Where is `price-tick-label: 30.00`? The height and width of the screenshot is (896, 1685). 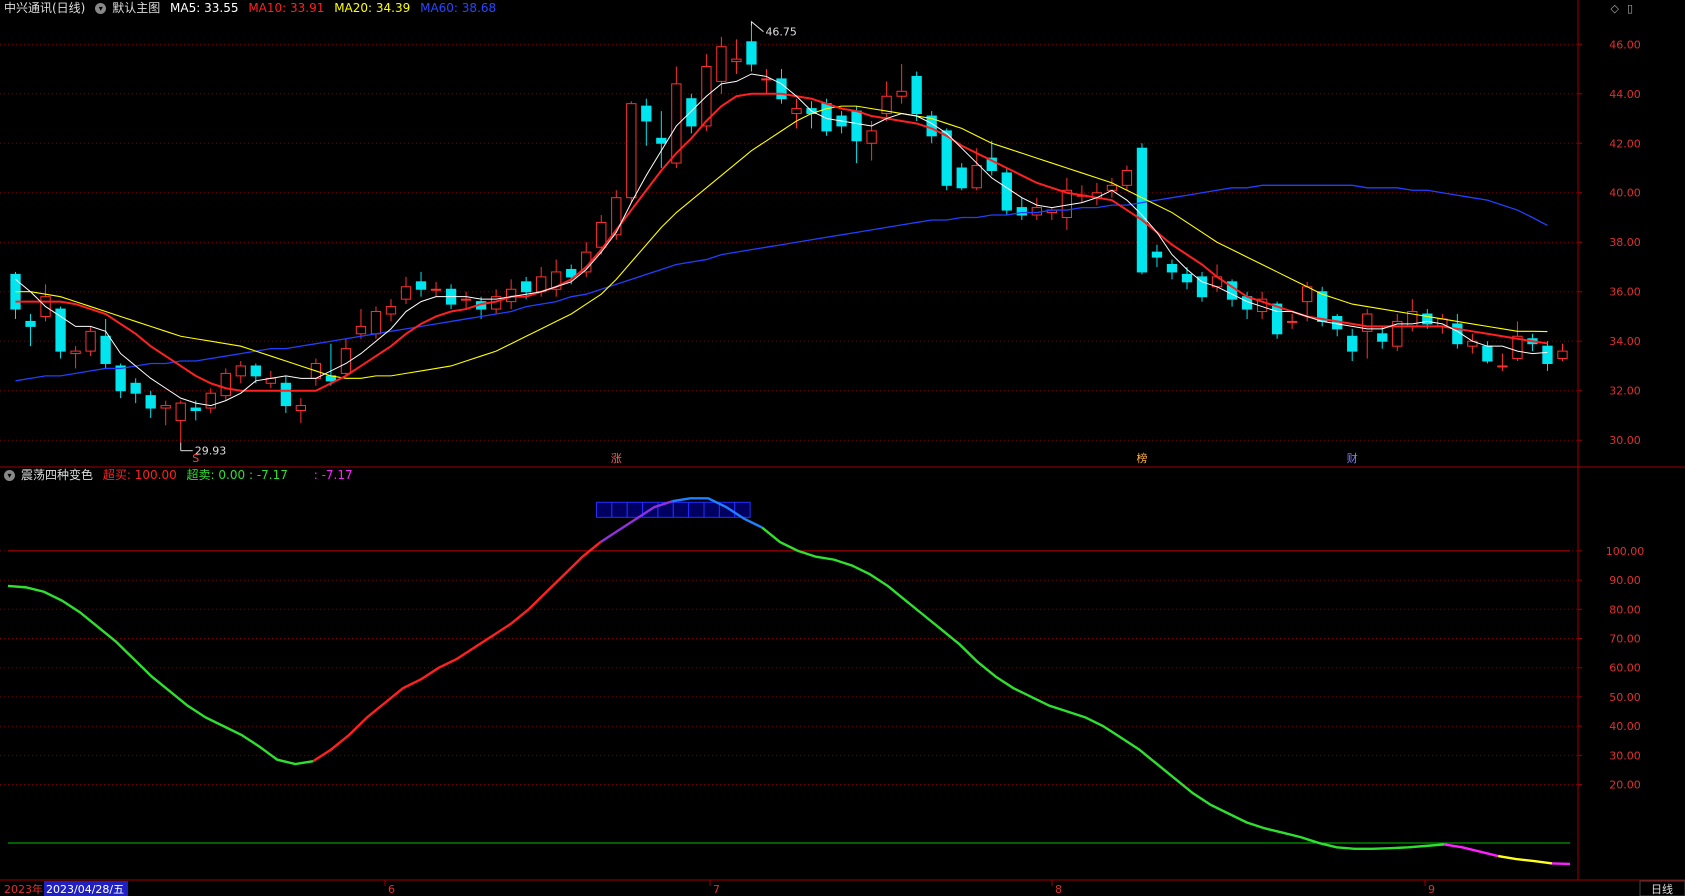 price-tick-label: 30.00 is located at coordinates (1625, 440).